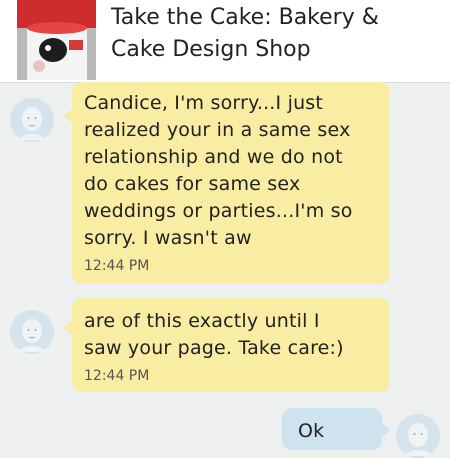 The width and height of the screenshot is (450, 458). I want to click on cake-photo-icon, so click(56, 40).